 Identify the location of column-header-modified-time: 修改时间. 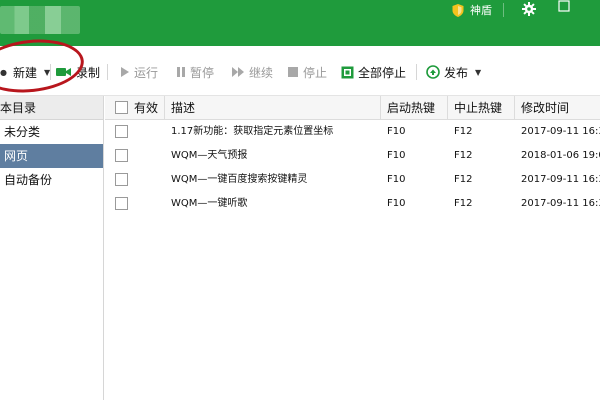
(557, 108).